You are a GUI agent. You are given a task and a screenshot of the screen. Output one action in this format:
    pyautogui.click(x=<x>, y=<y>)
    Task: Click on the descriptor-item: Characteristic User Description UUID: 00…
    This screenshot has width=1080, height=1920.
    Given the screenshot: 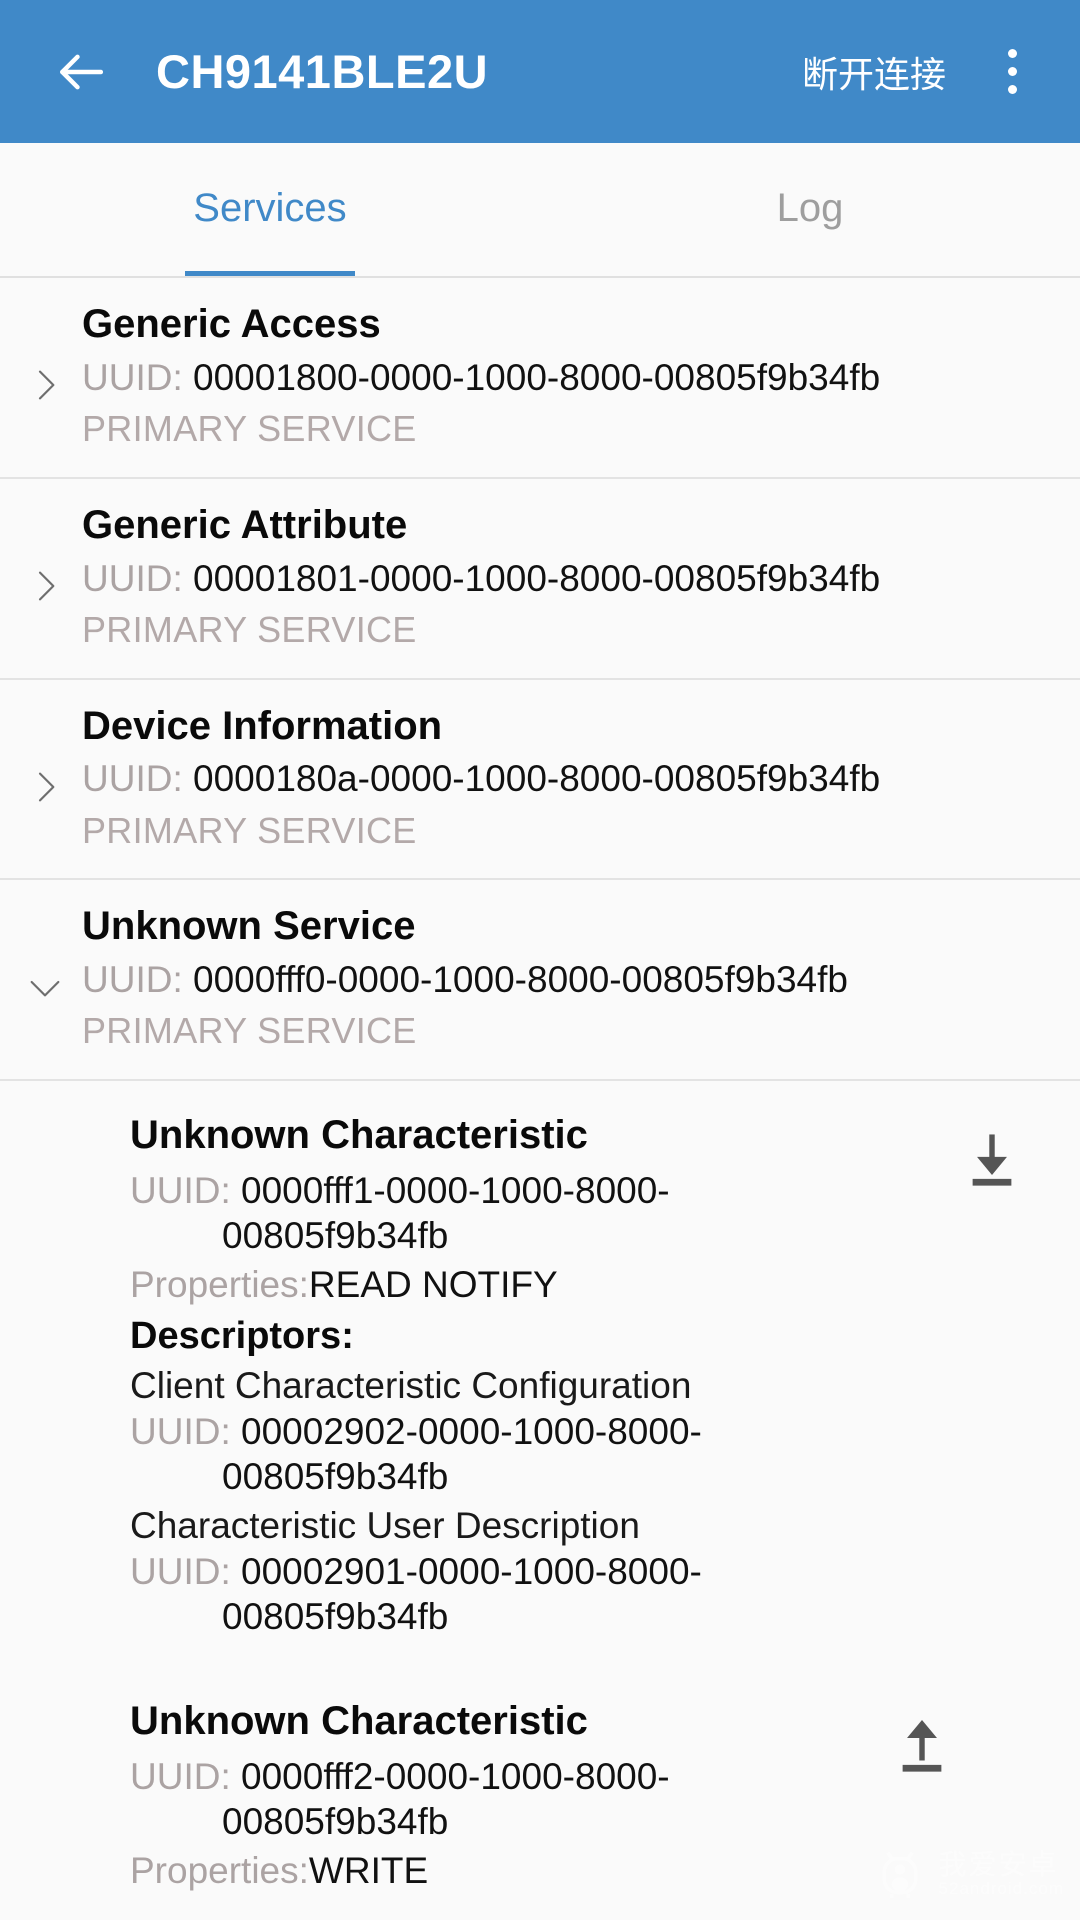 What is the action you would take?
    pyautogui.click(x=590, y=1571)
    